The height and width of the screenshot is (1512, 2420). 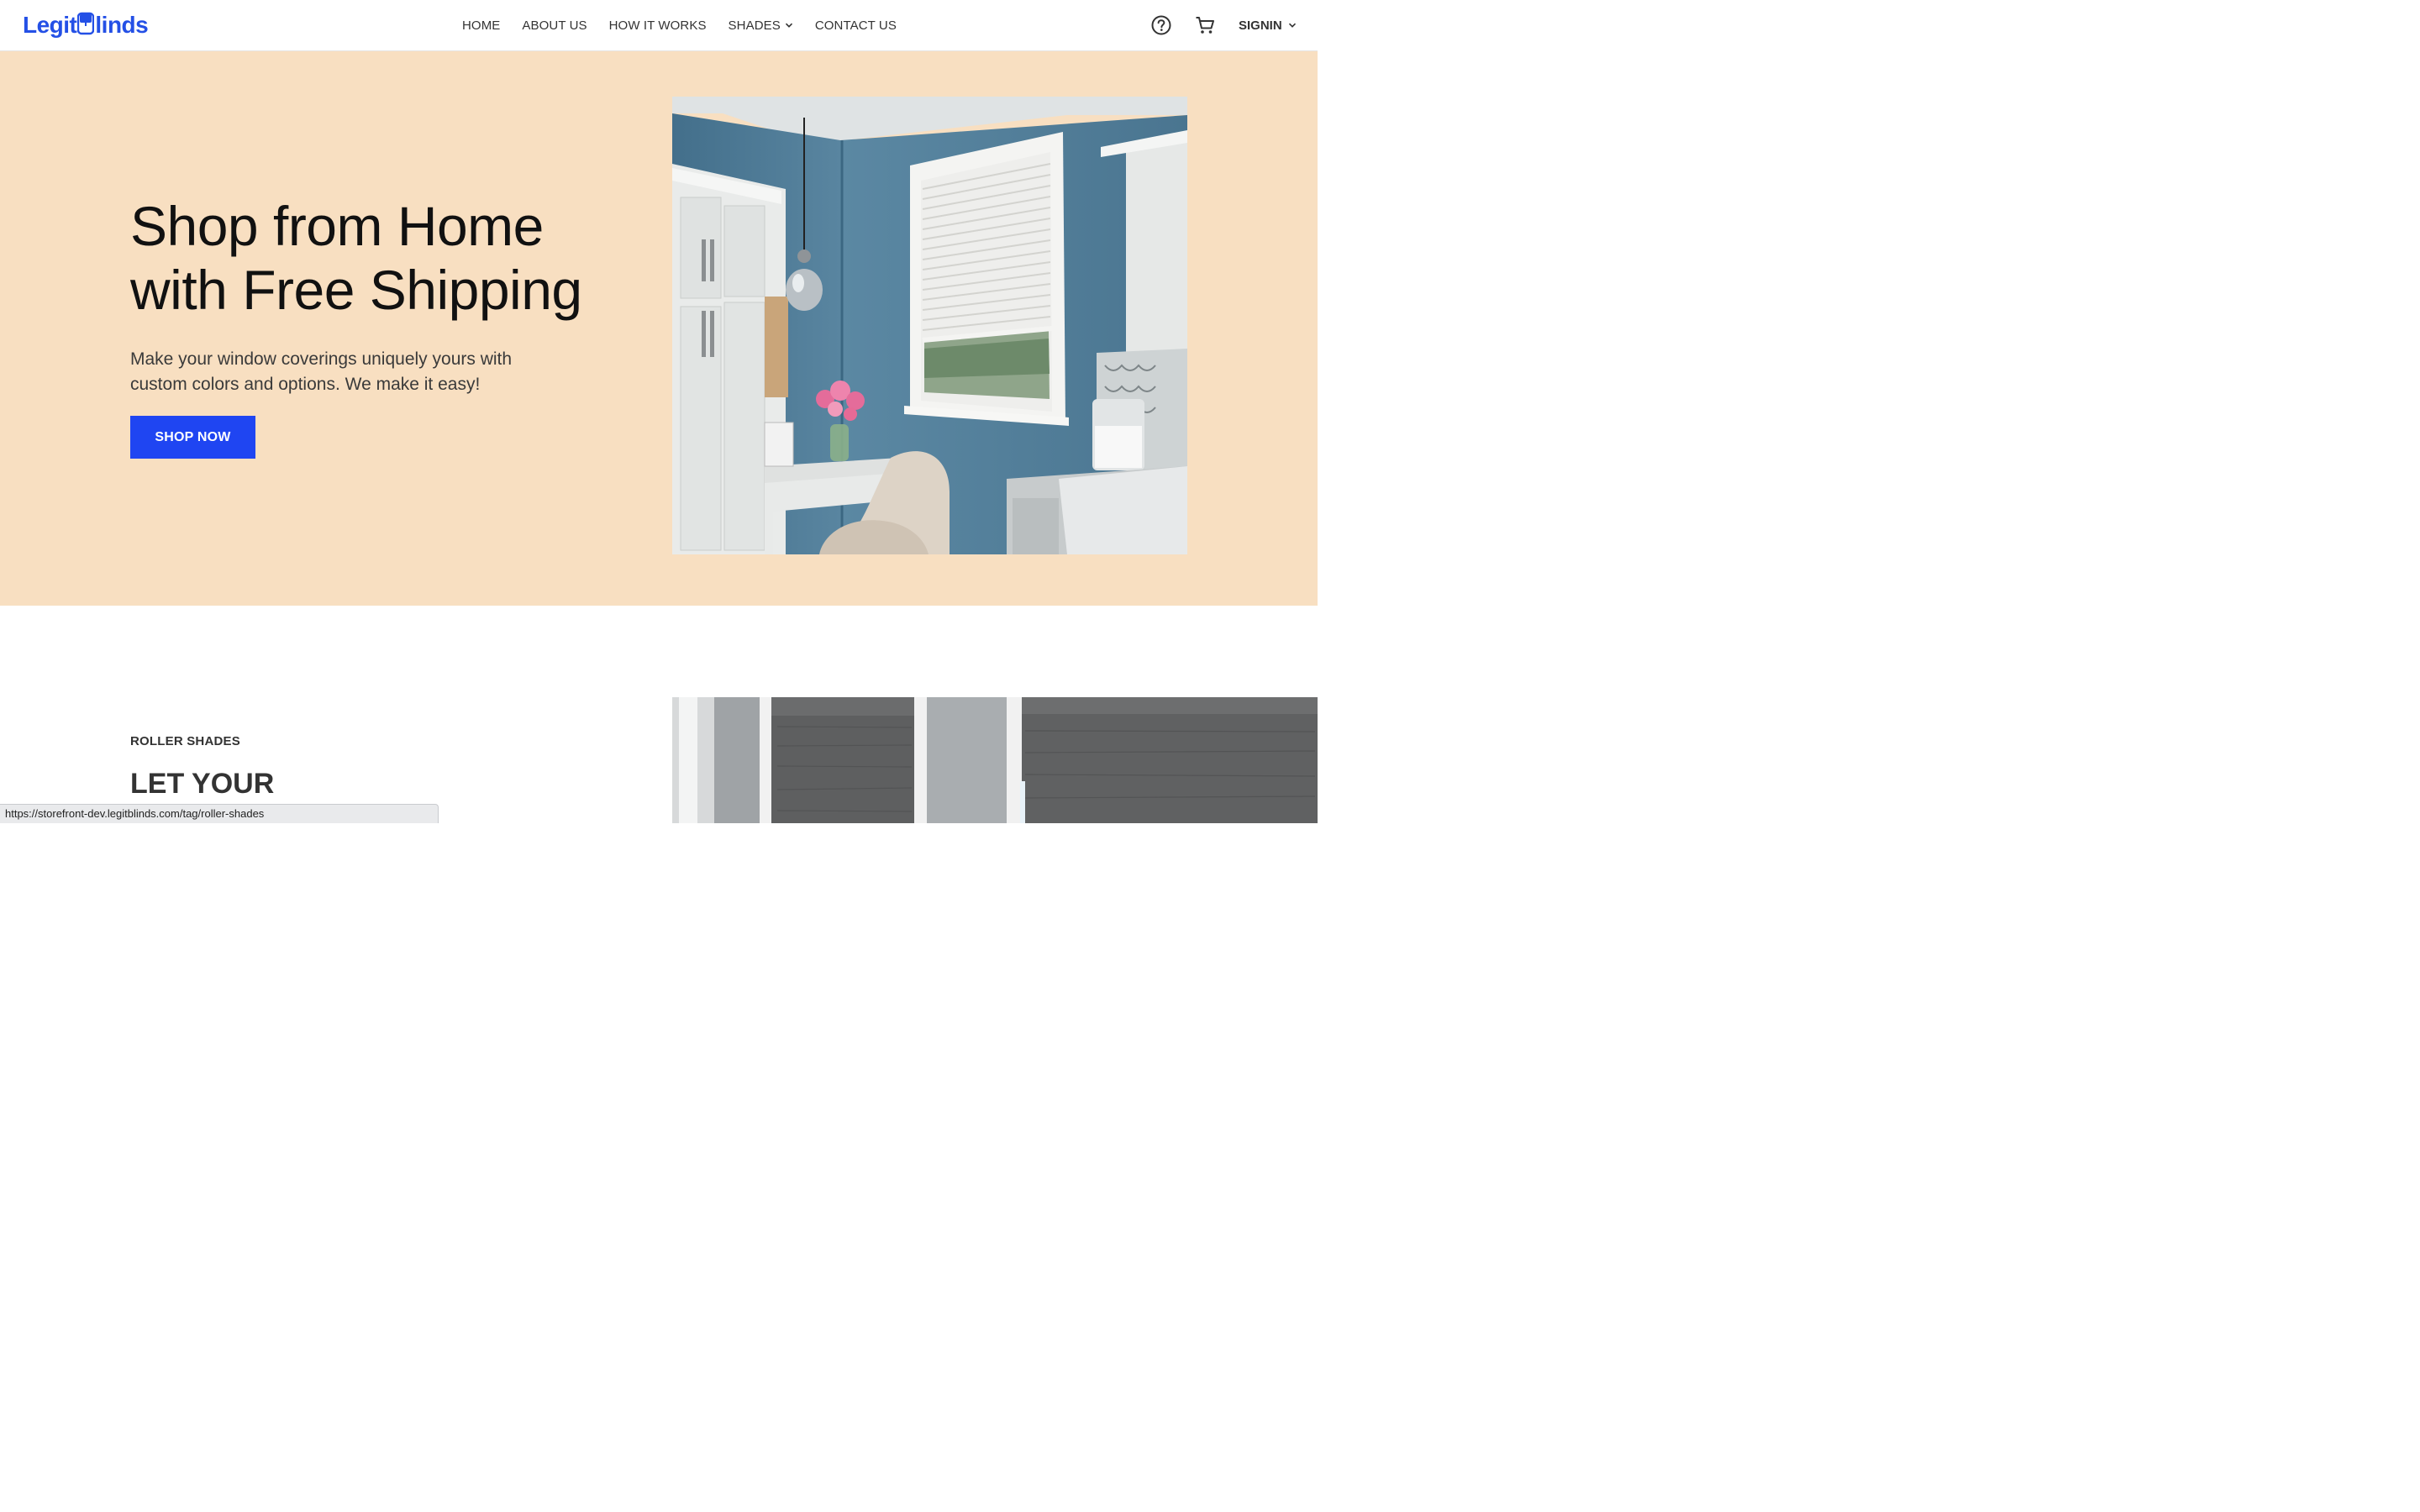 I want to click on logo-text-linds: linds, so click(x=122, y=25).